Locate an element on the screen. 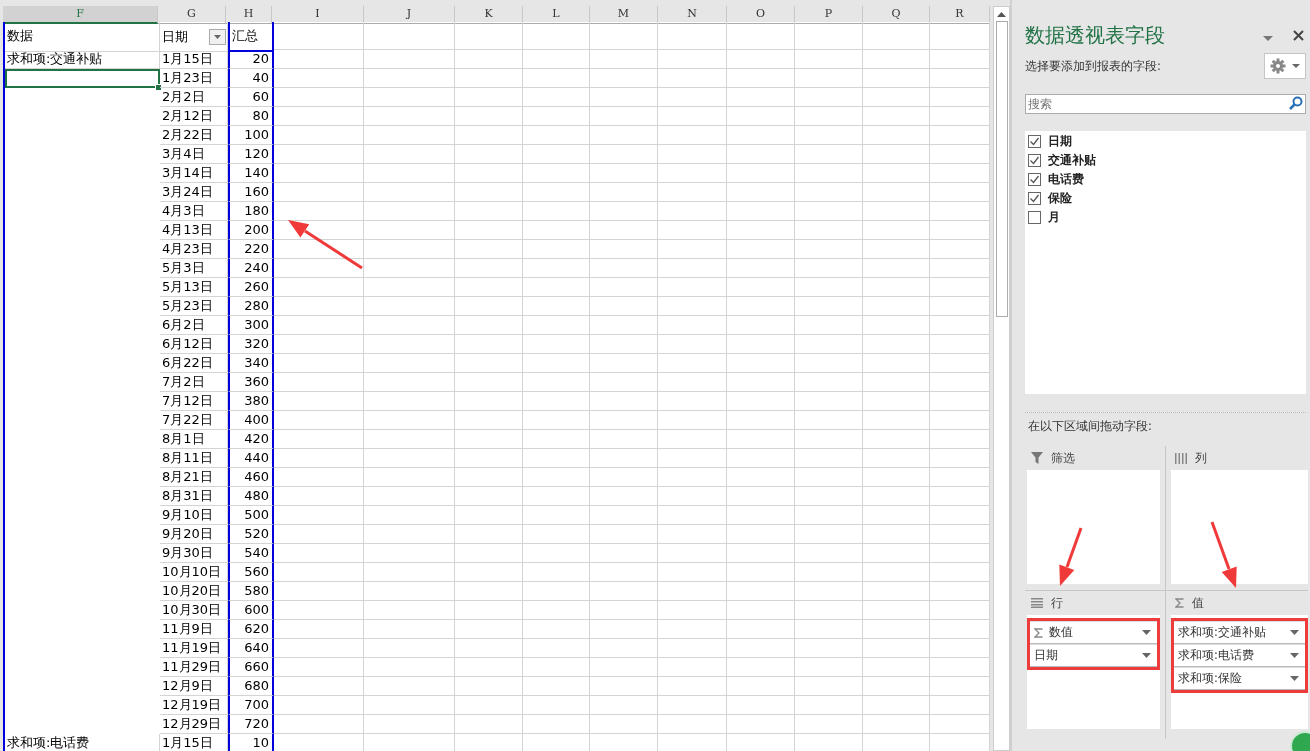 The height and width of the screenshot is (751, 1310). columns-icon is located at coordinates (1181, 458).